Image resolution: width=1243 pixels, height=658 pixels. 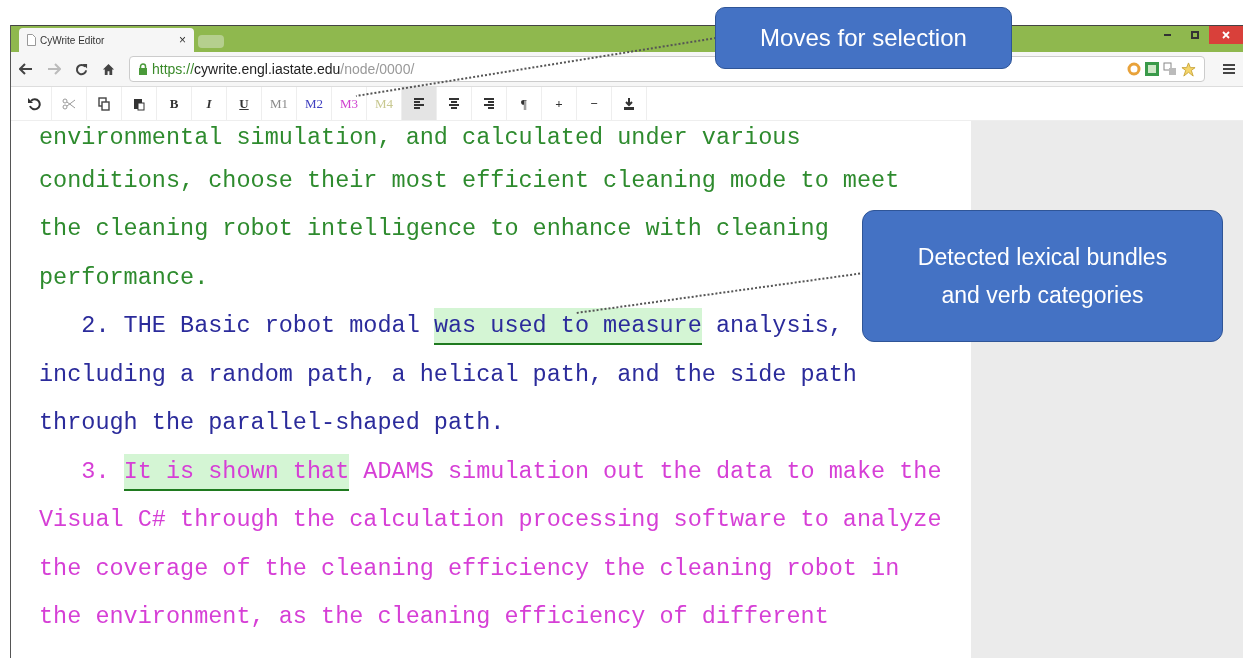 I want to click on text-line: the environment, as the cleaning efficiency of different, so click(x=434, y=617).